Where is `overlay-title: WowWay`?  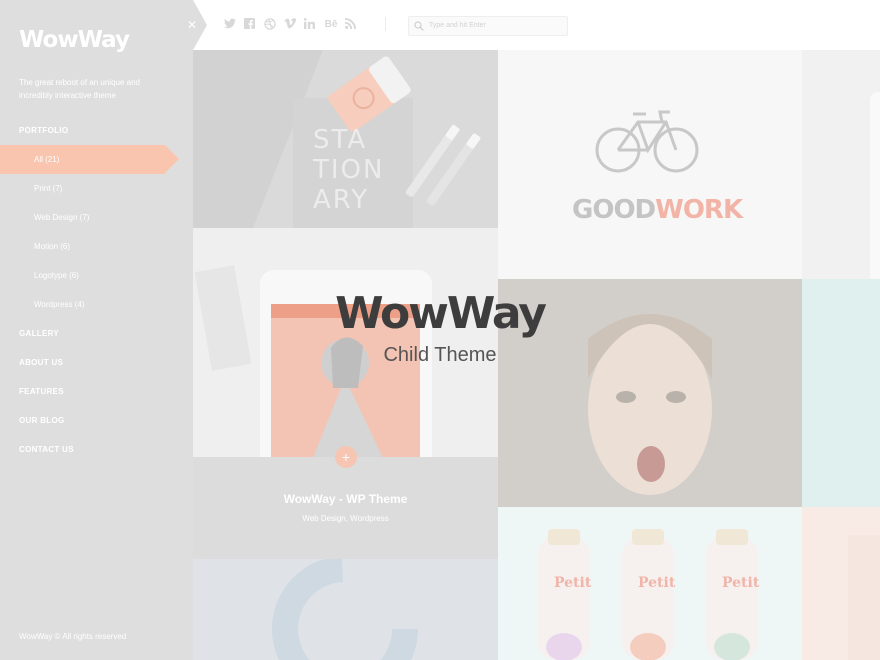 overlay-title: WowWay is located at coordinates (441, 313).